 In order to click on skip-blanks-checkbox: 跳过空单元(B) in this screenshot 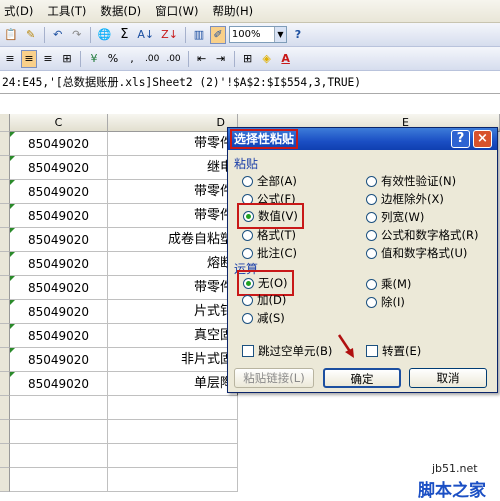, I will do `click(287, 351)`.